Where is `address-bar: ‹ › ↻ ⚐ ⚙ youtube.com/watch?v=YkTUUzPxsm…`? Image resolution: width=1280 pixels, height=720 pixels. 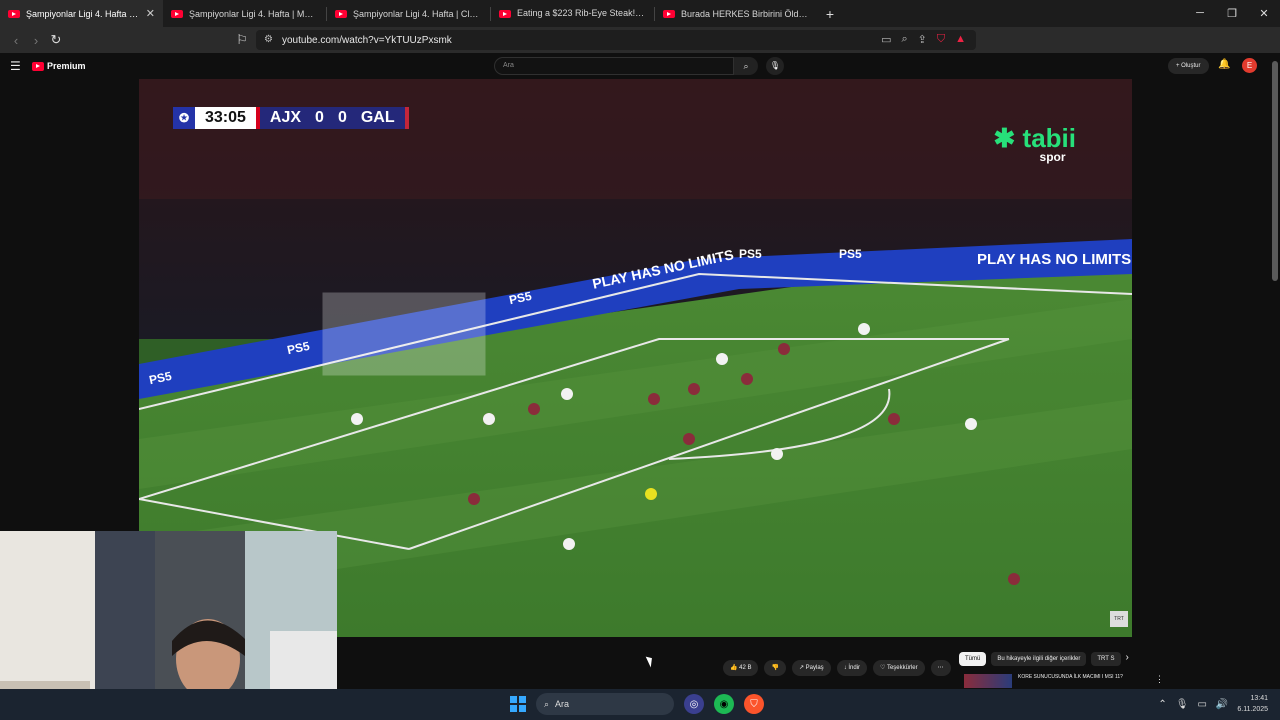
address-bar: ‹ › ↻ ⚐ ⚙ youtube.com/watch?v=YkTUUzPxsm… is located at coordinates (640, 50).